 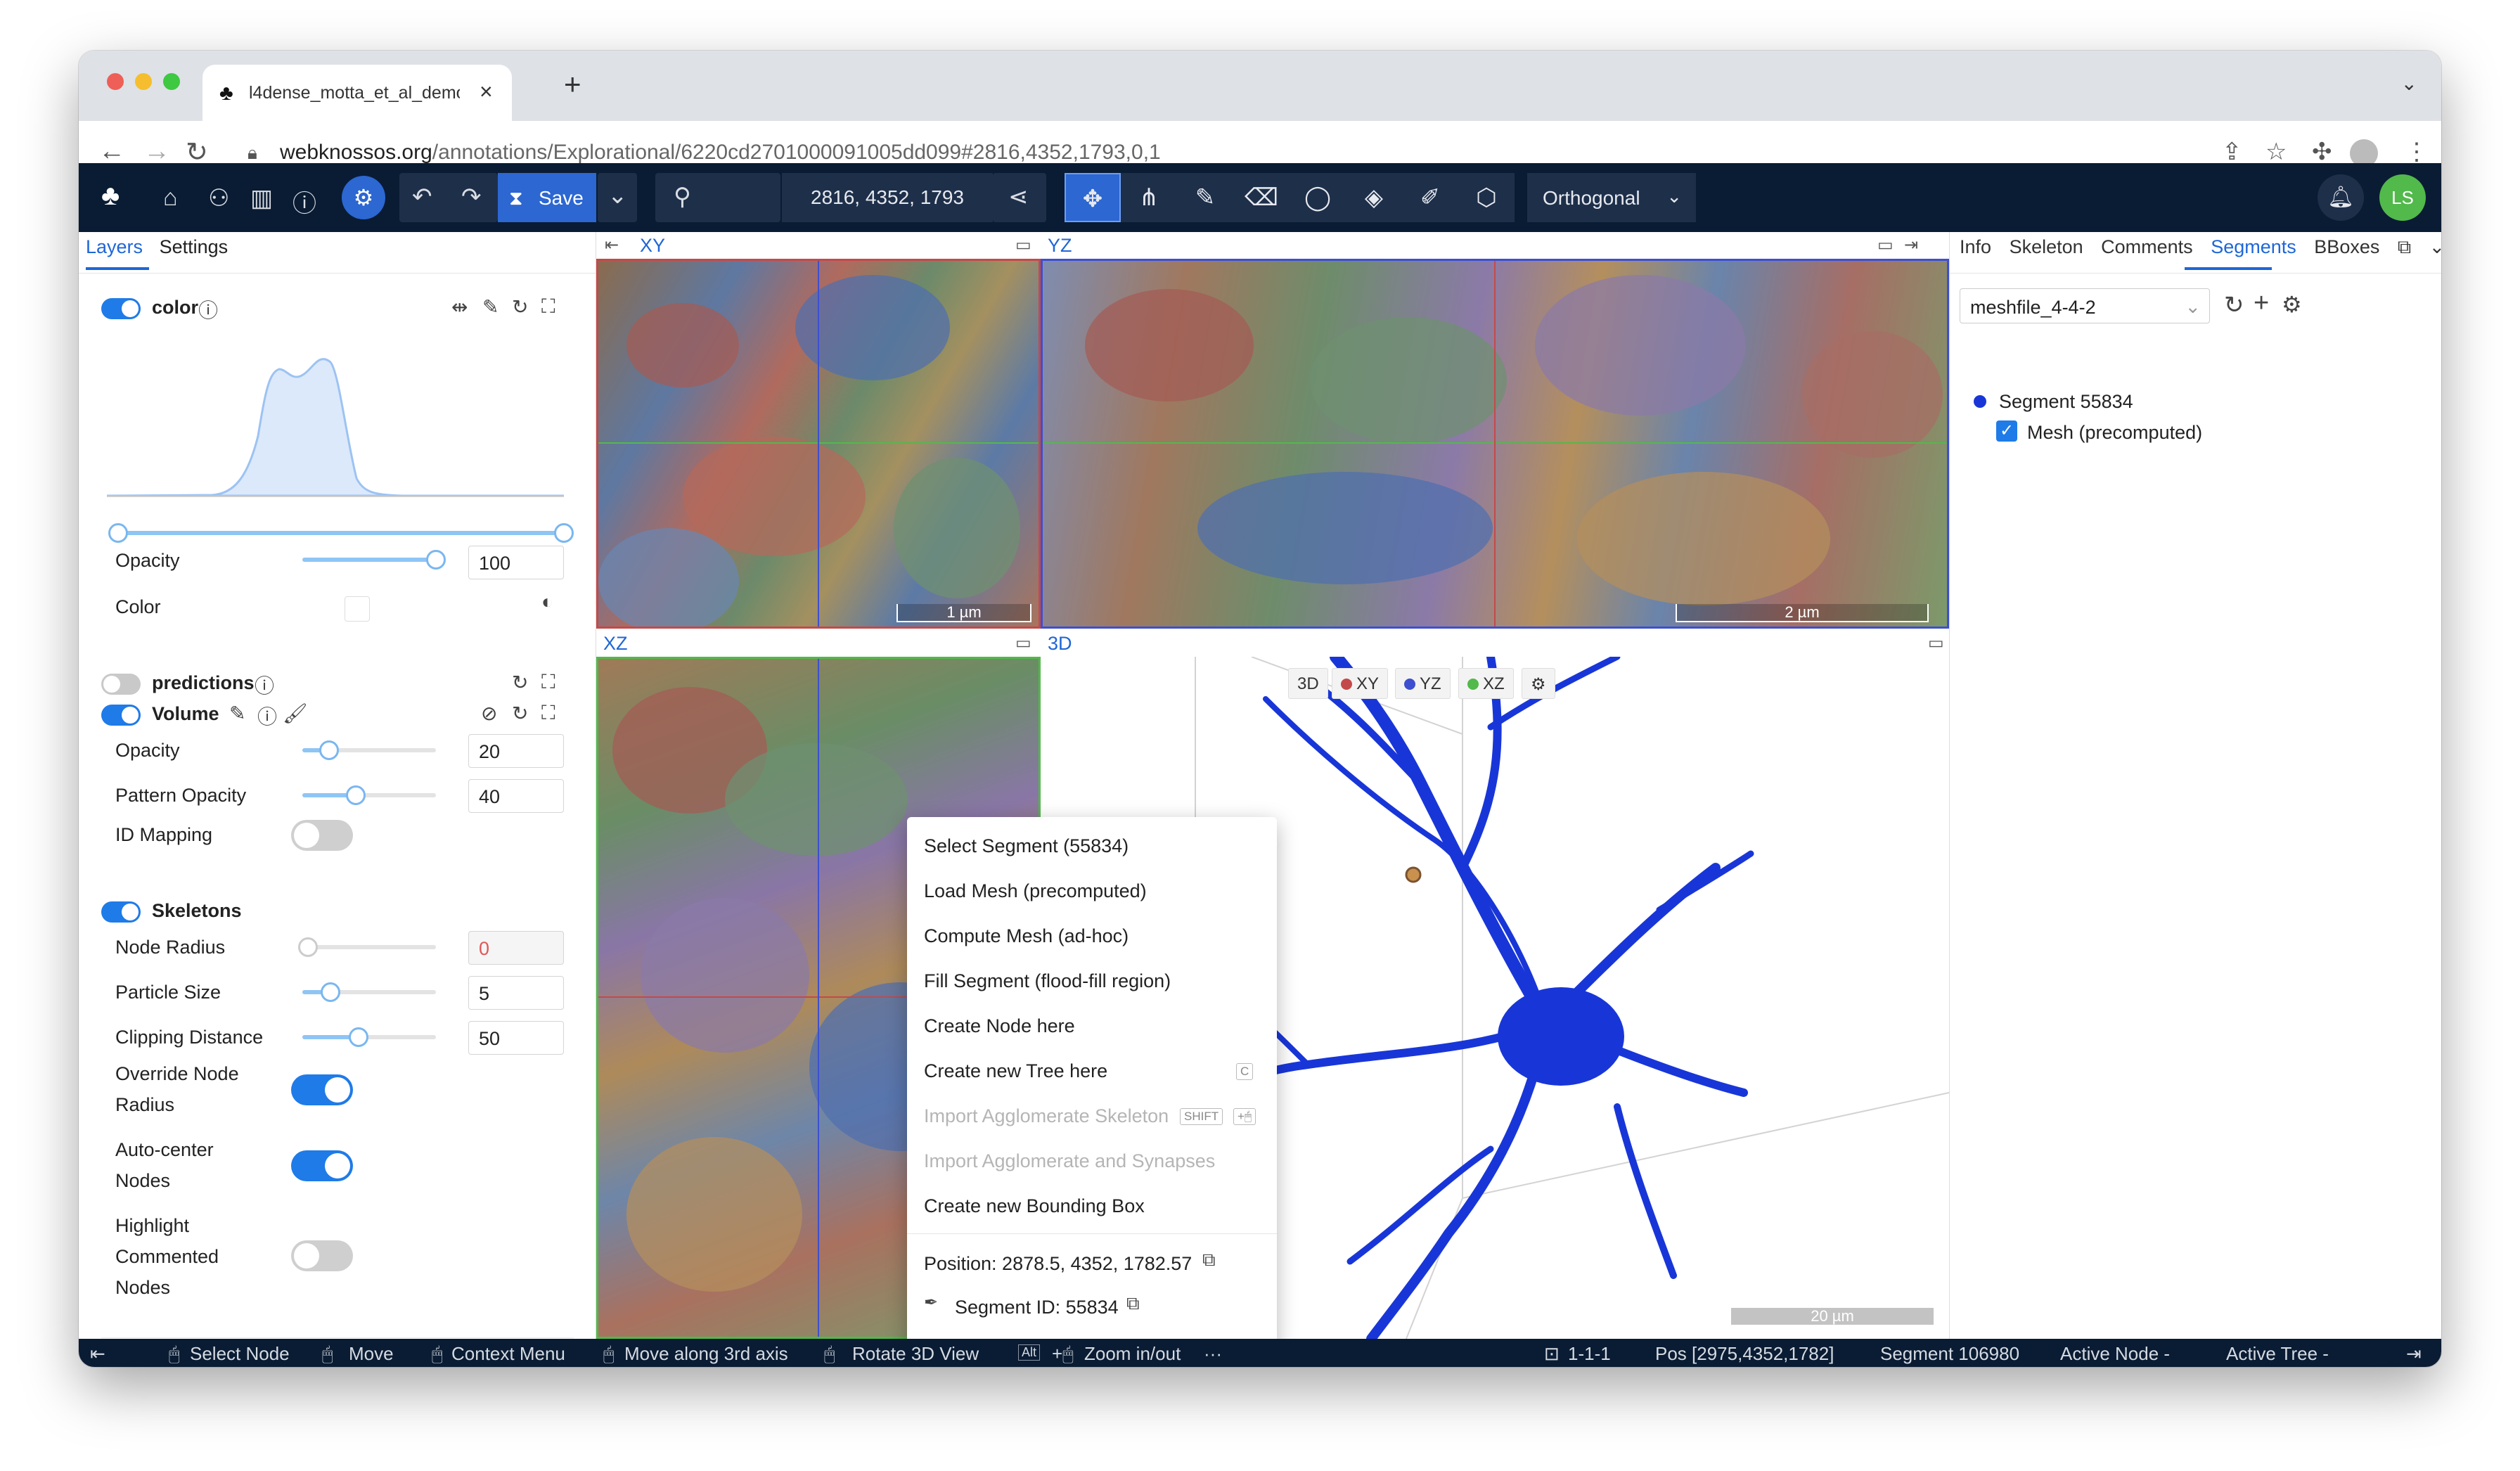 I want to click on view-mode-select: Orthogonal ⌄, so click(x=1611, y=197).